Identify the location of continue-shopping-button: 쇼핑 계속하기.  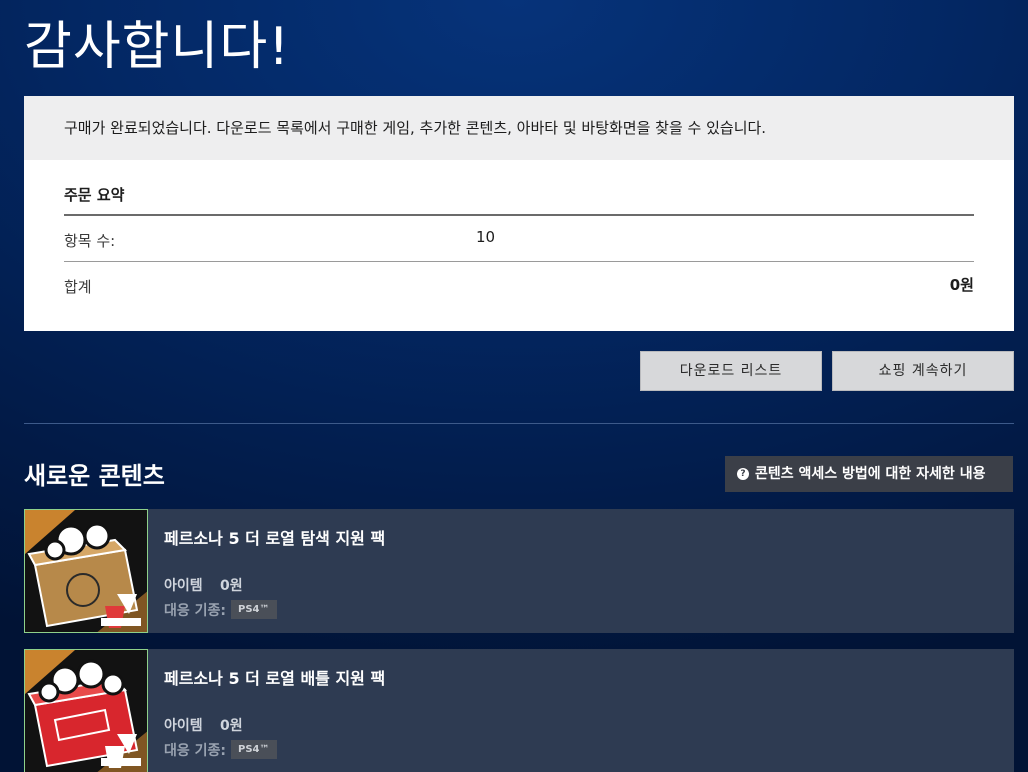
(923, 371).